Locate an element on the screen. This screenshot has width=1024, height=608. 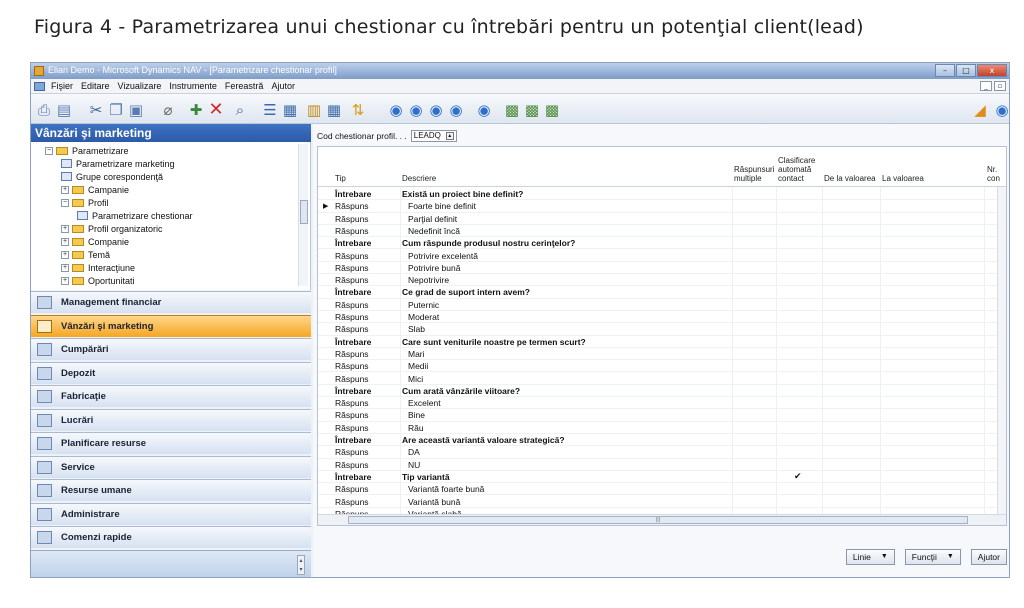
tree-item: + Oportunitati is located at coordinates (98, 280).